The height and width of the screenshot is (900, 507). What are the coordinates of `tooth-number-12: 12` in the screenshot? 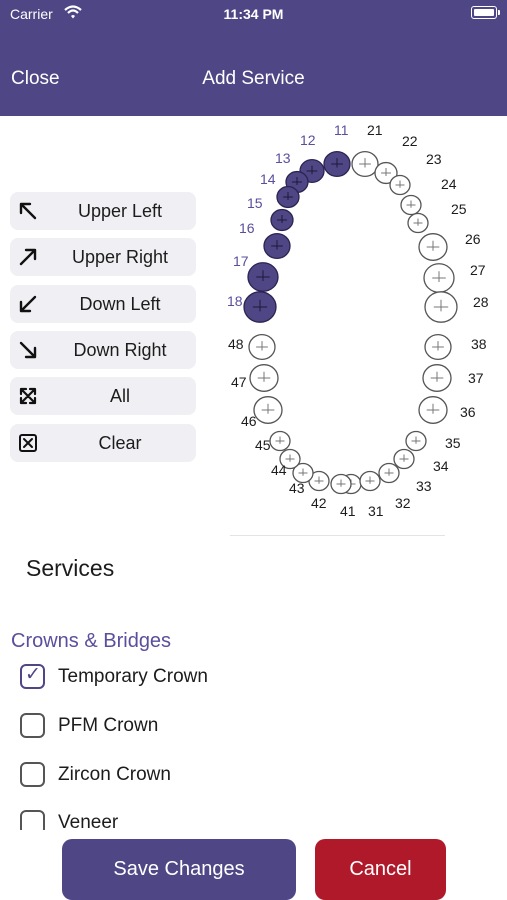 It's located at (308, 140).